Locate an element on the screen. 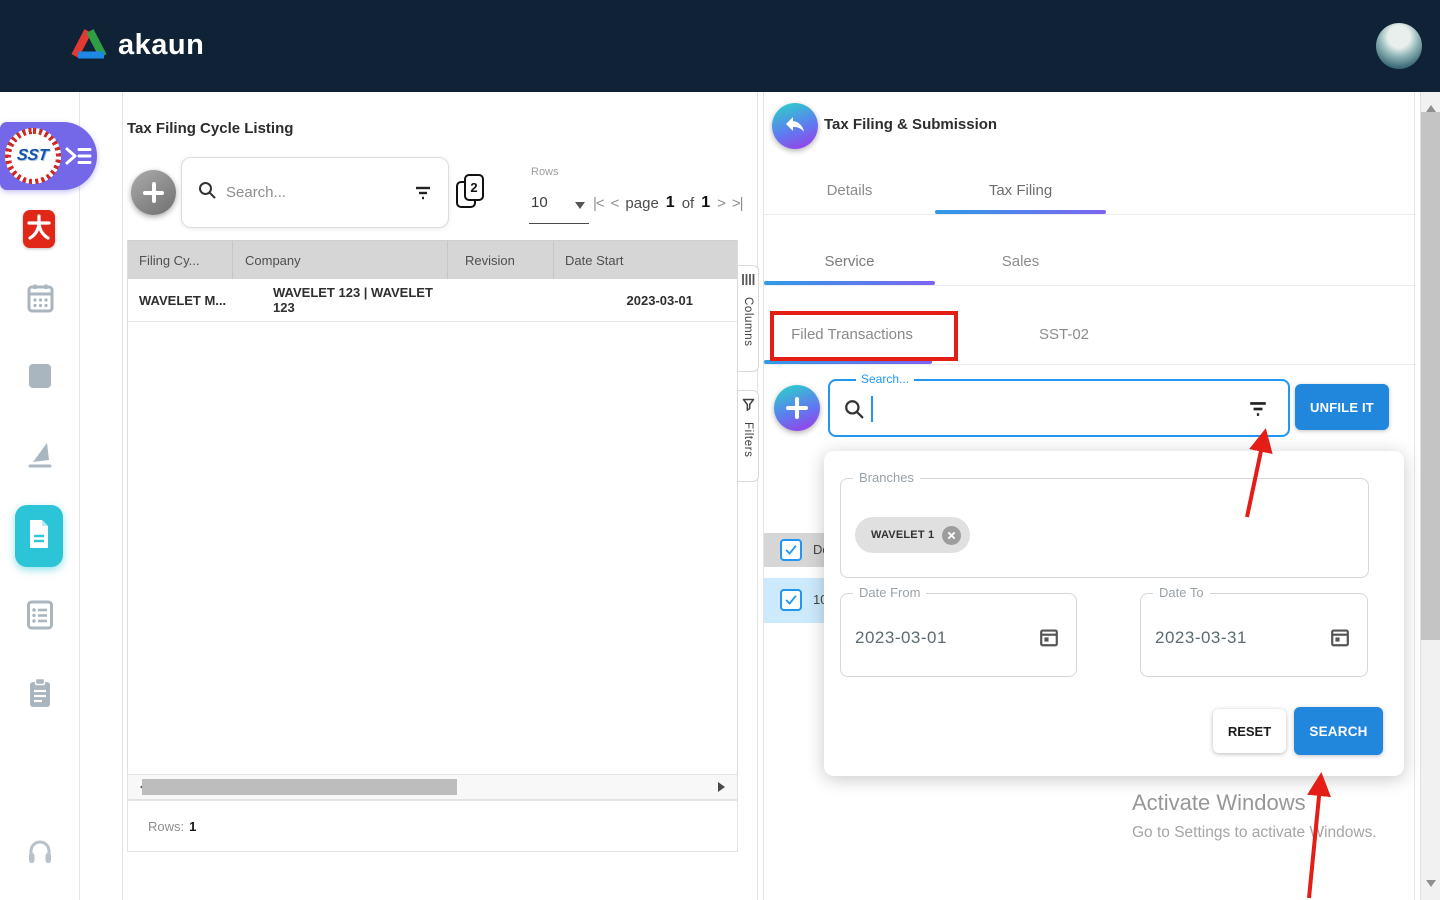 The image size is (1440, 900). square-icon is located at coordinates (40, 378).